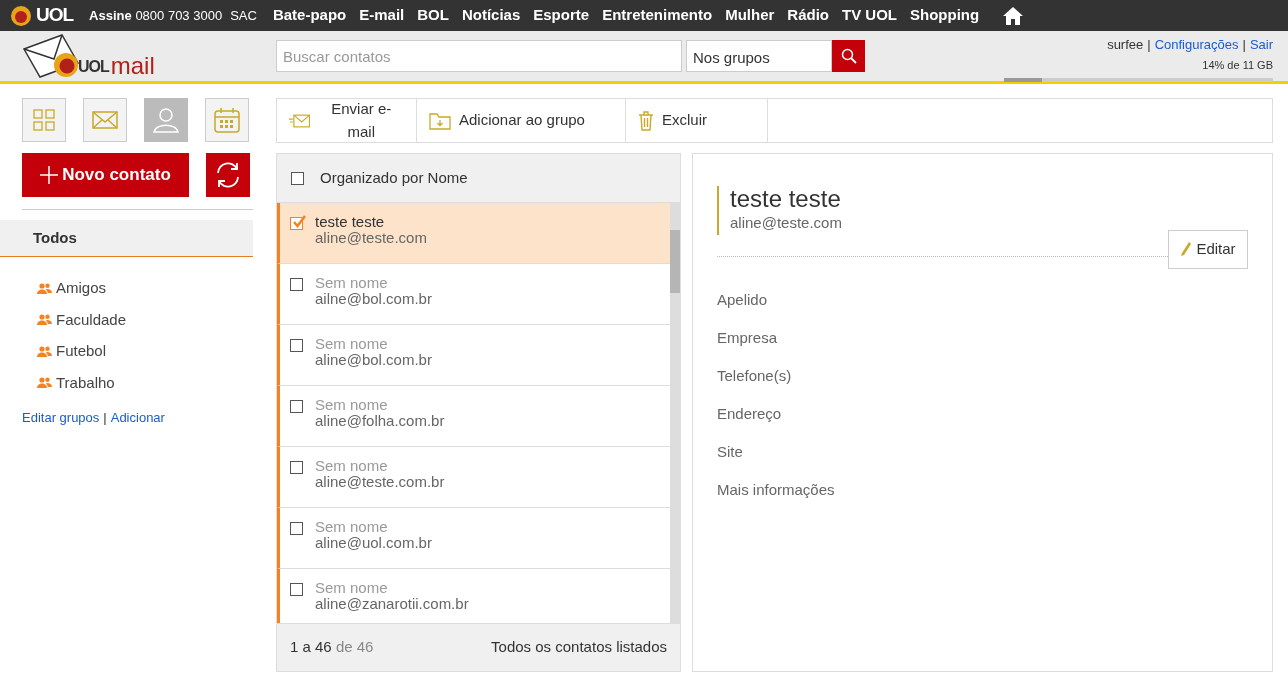 Image resolution: width=1288 pixels, height=681 pixels. Describe the element at coordinates (373, 543) in the screenshot. I see `contact-email: aline@uol.com.br` at that location.